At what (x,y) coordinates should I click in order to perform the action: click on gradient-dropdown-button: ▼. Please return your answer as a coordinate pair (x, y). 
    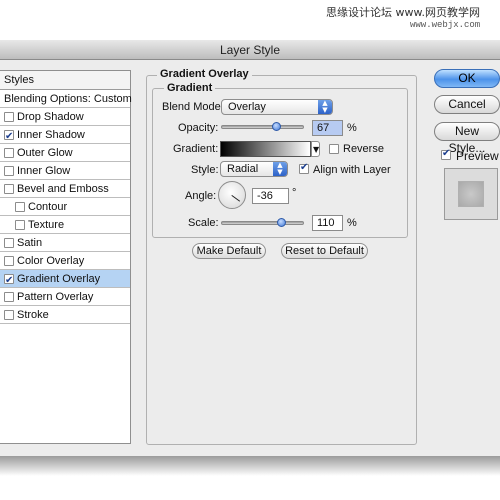
    Looking at the image, I should click on (315, 149).